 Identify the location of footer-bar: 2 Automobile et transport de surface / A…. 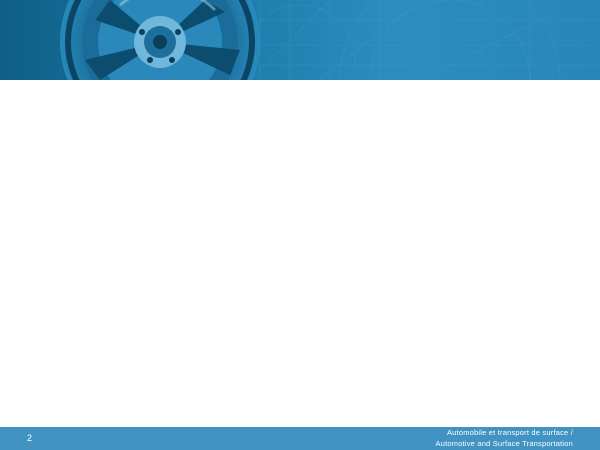
(300, 438).